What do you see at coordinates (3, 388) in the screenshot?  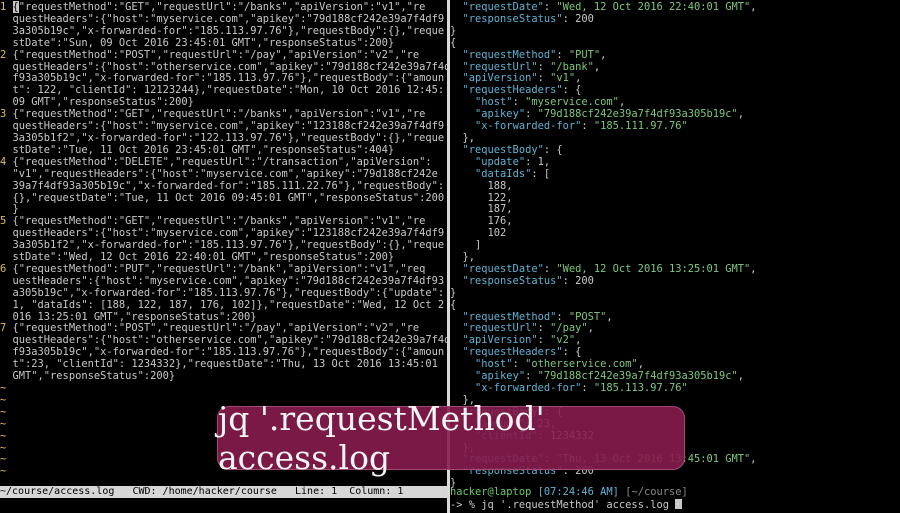 I see `empty-line-marker: ~` at bounding box center [3, 388].